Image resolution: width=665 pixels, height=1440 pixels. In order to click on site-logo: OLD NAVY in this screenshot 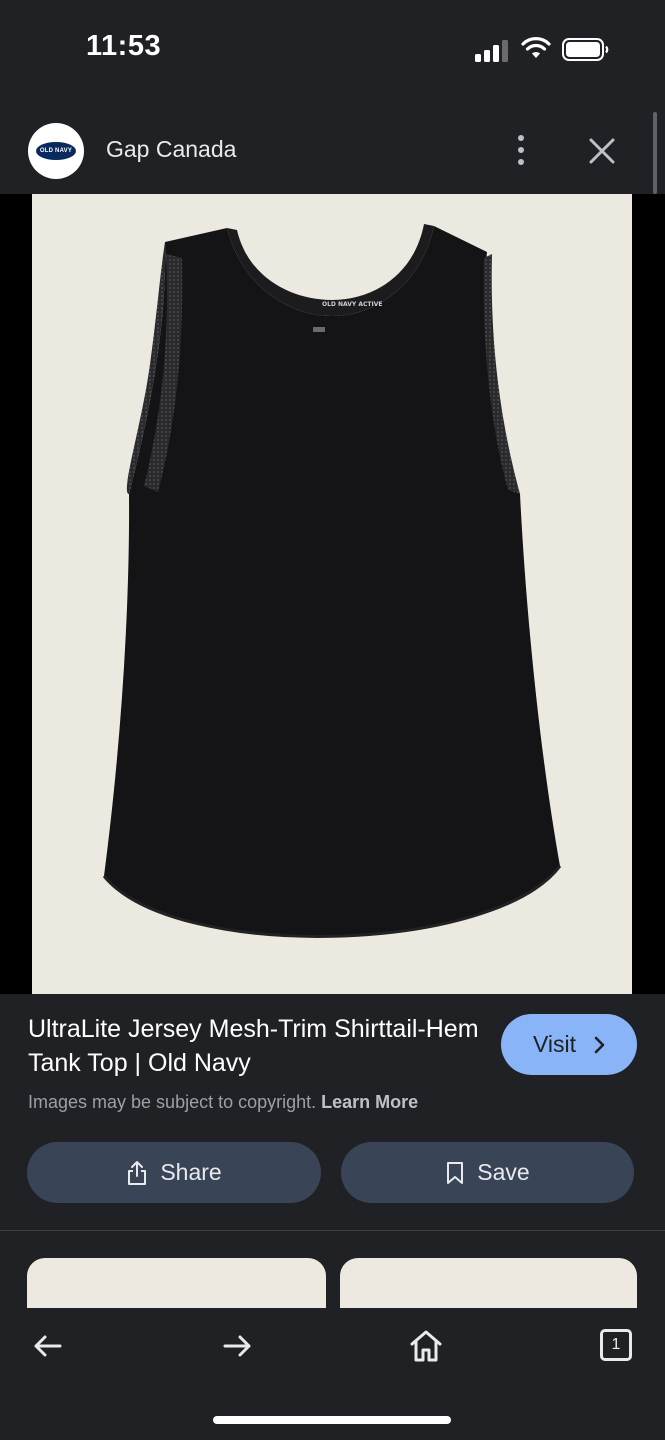, I will do `click(56, 151)`.